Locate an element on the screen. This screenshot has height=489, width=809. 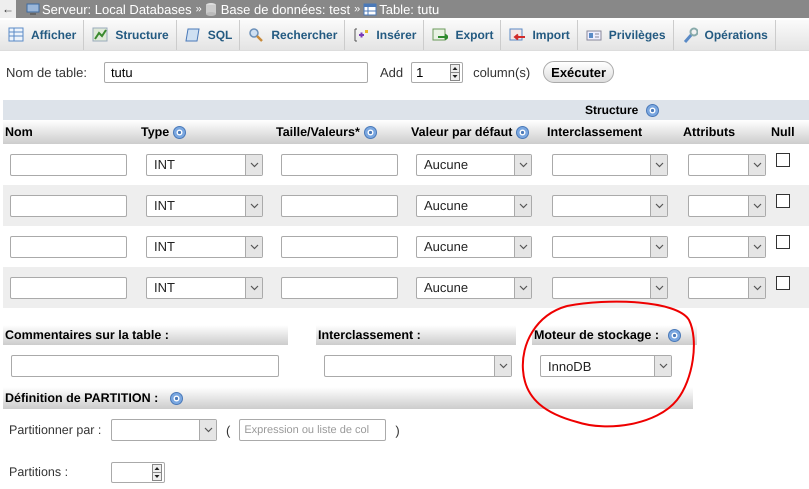
field-label: Partitions : is located at coordinates (39, 472).